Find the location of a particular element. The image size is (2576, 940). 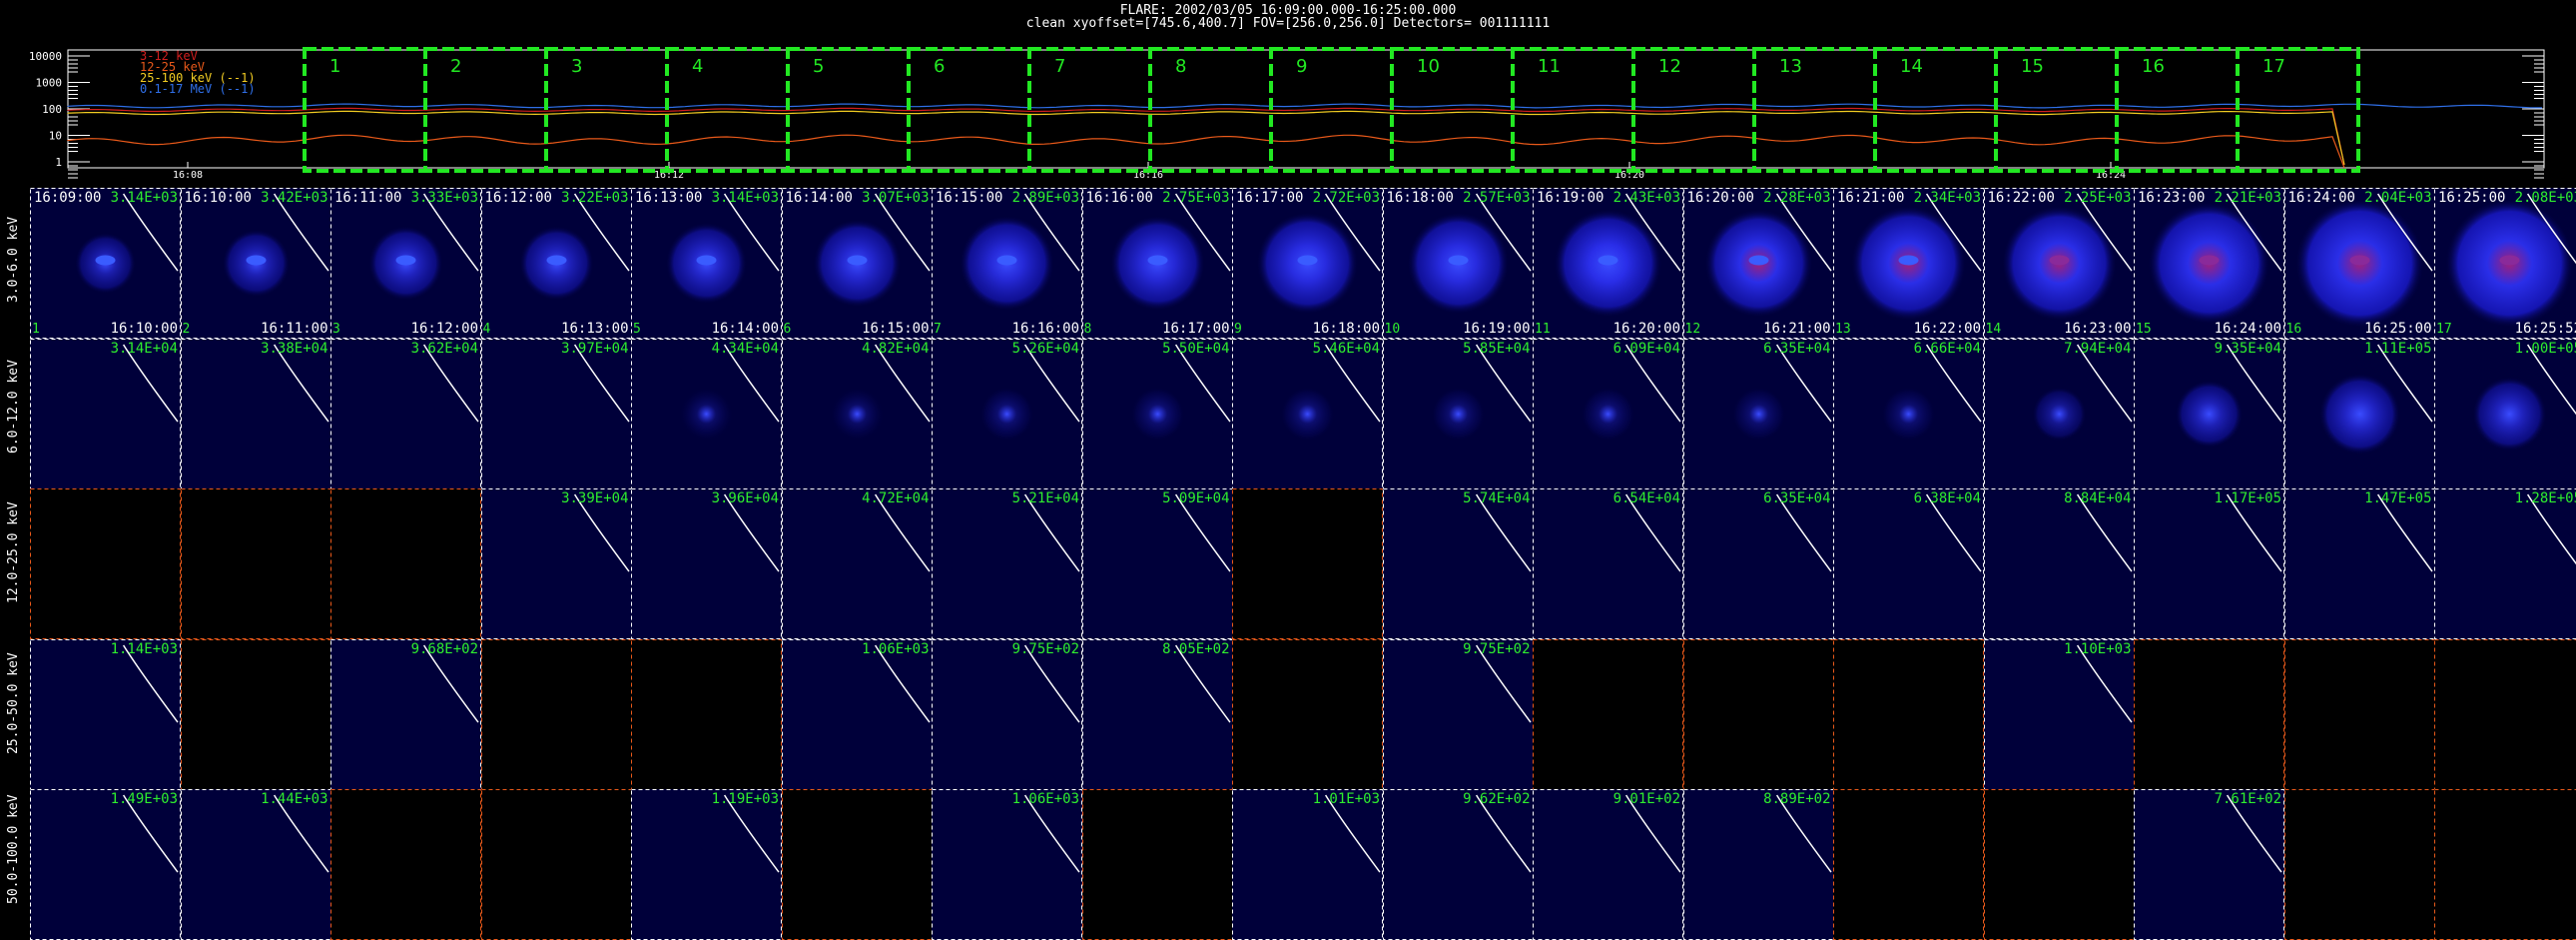

image-cell: 16:17:0016:18:0092.72E+03 is located at coordinates (1307, 264).